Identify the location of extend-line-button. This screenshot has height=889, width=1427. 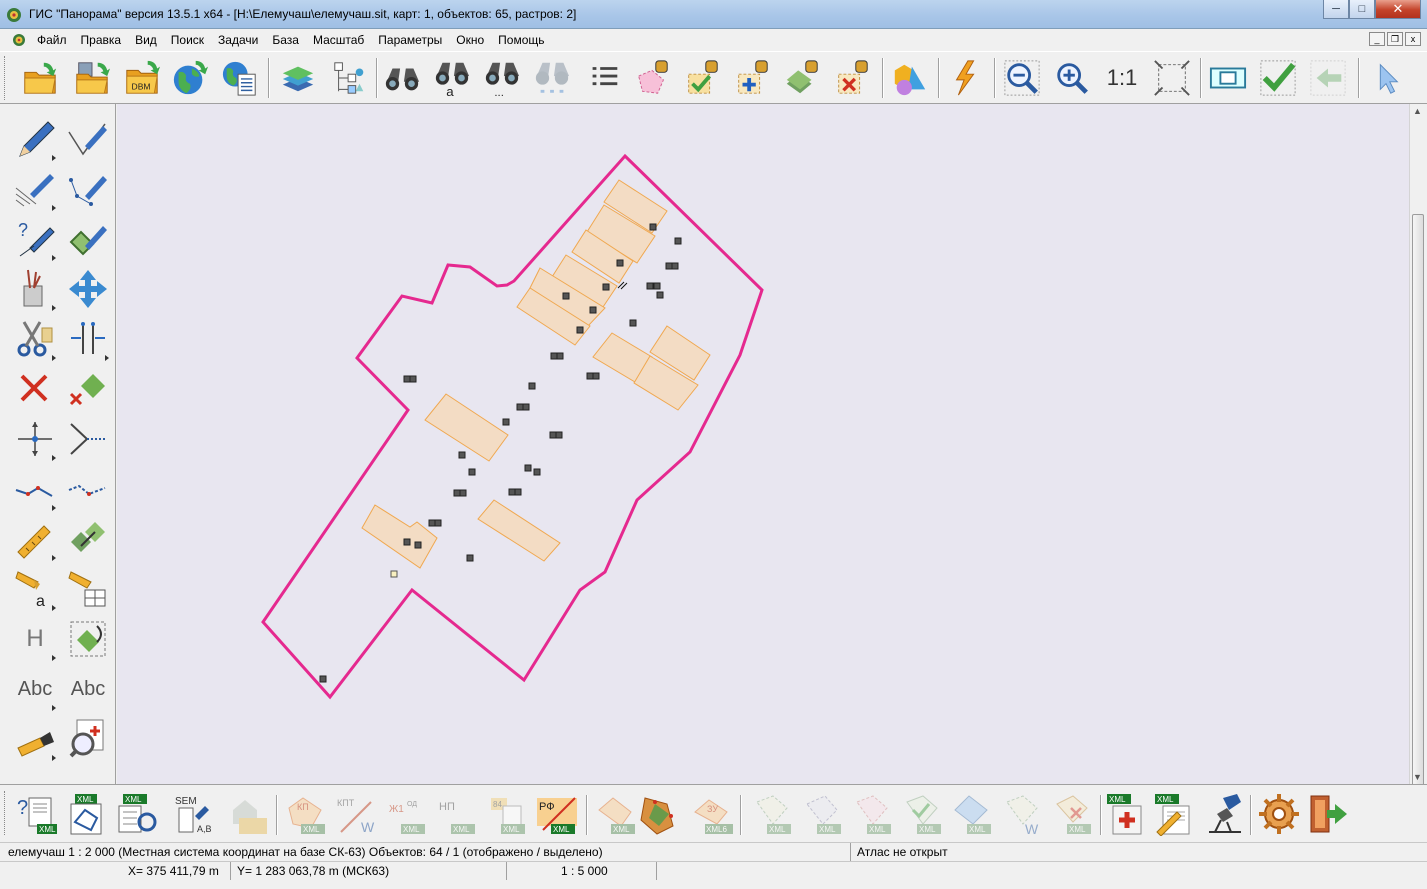
(88, 439).